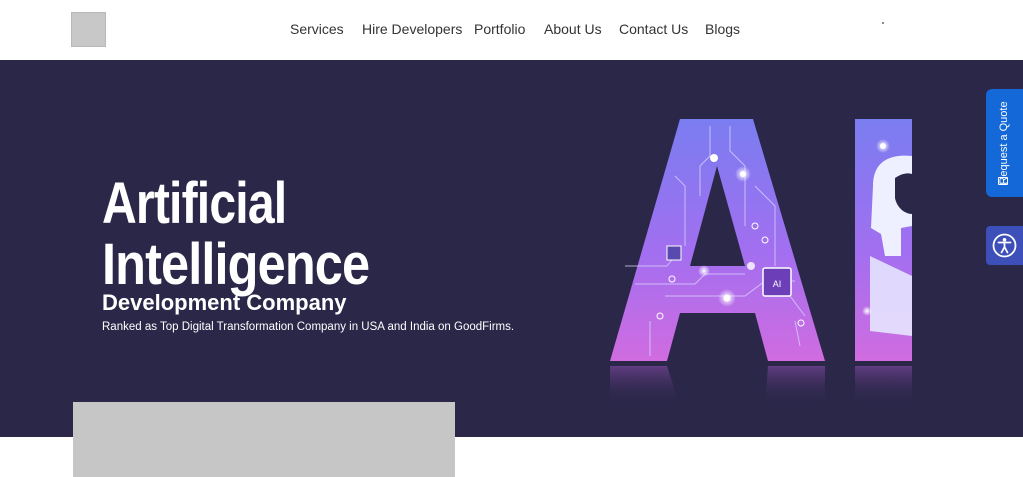  Describe the element at coordinates (224, 302) in the screenshot. I see `hero-subtitle: Development Company` at that location.